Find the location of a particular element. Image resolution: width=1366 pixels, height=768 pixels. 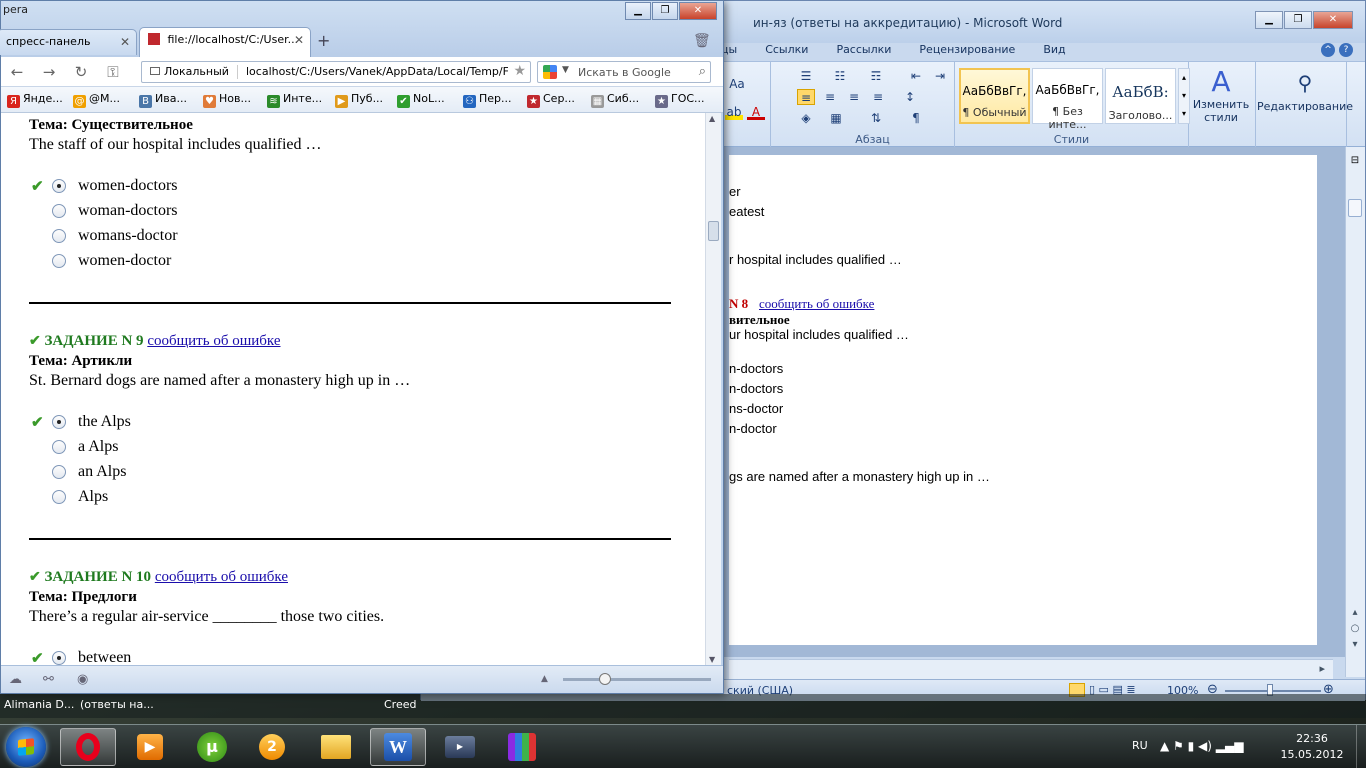

search-field: ▼ Искать в Google ⌕ is located at coordinates (624, 72).